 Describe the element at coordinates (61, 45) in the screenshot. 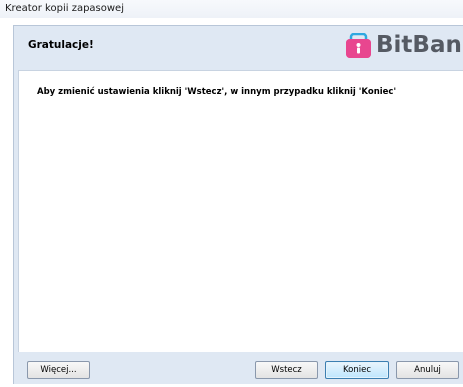

I see `page-title: Gratulacje!` at that location.